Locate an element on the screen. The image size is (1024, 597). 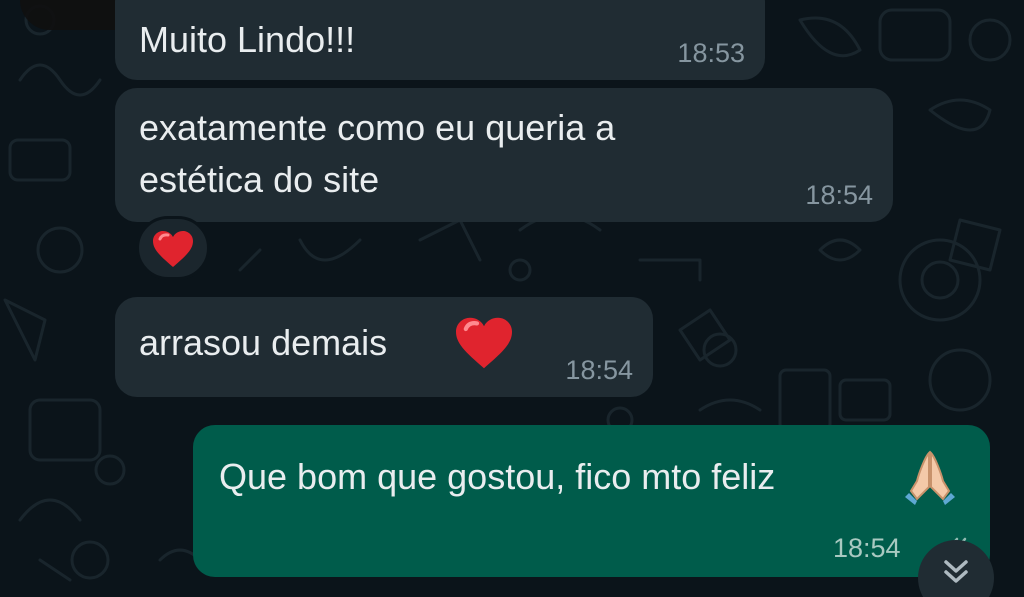
message-text: Que bom que gostou, fico mto feliz is located at coordinates (497, 476).